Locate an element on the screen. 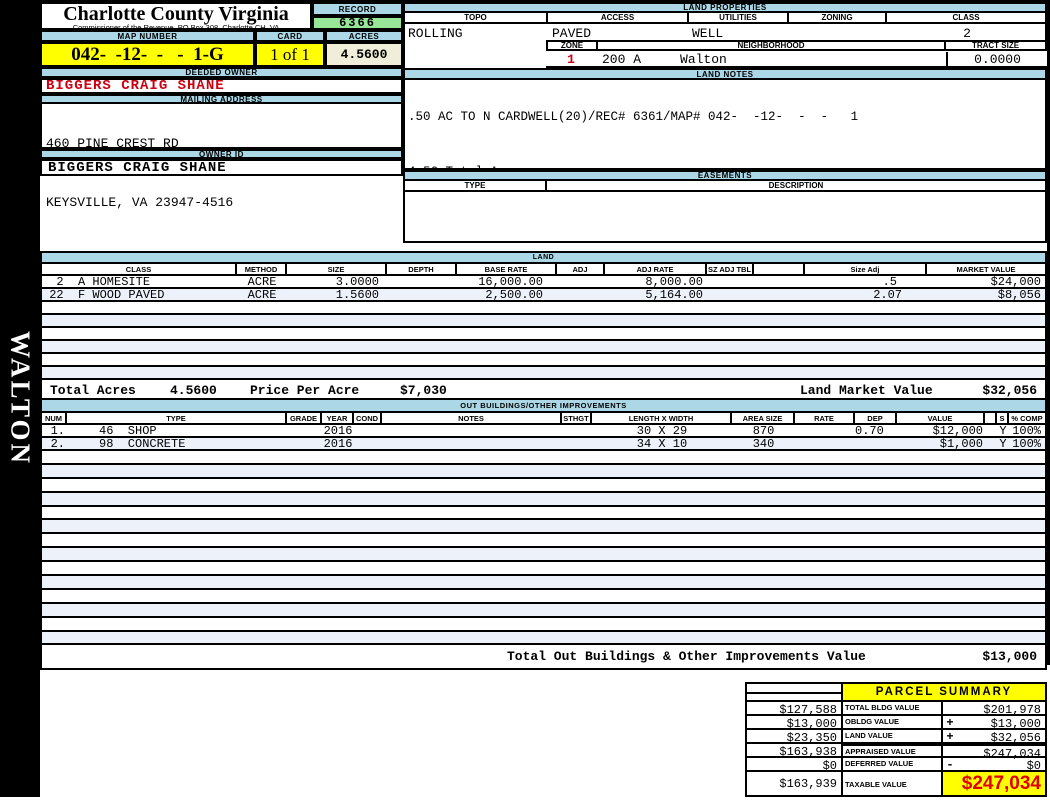  prior-value: $0 is located at coordinates (795, 765).